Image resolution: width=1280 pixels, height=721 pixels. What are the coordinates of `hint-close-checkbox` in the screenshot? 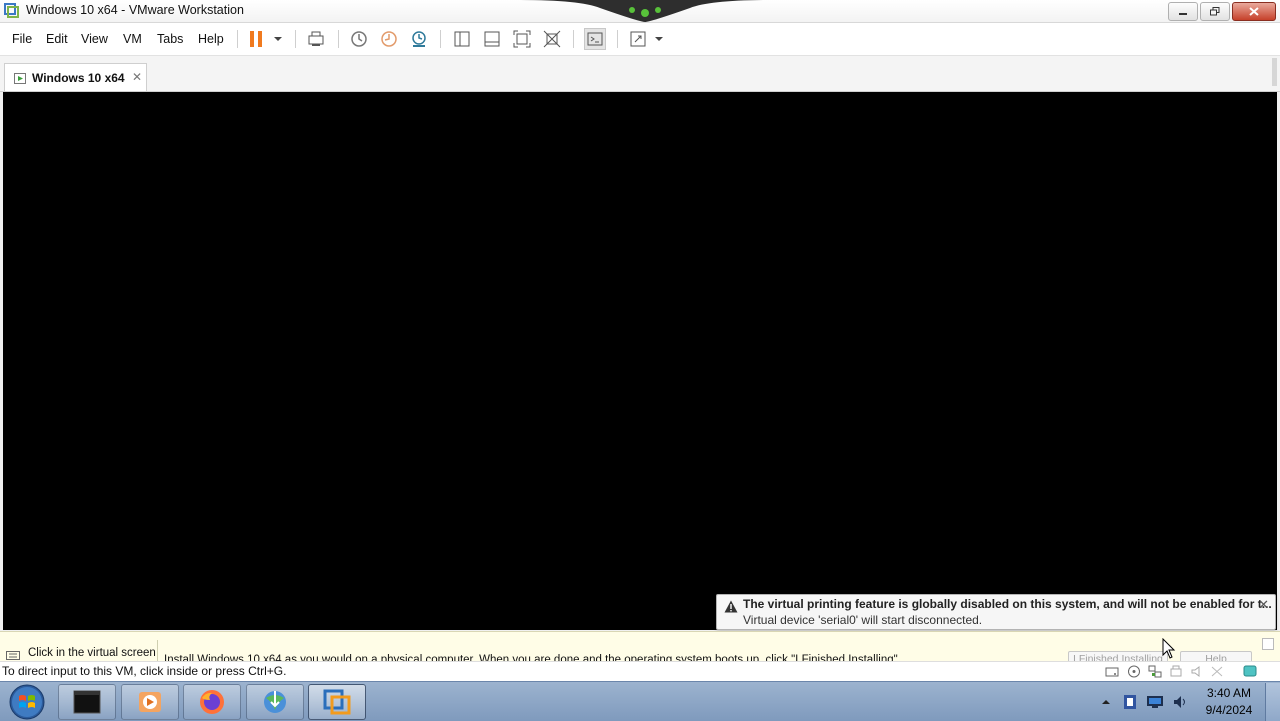 It's located at (1268, 644).